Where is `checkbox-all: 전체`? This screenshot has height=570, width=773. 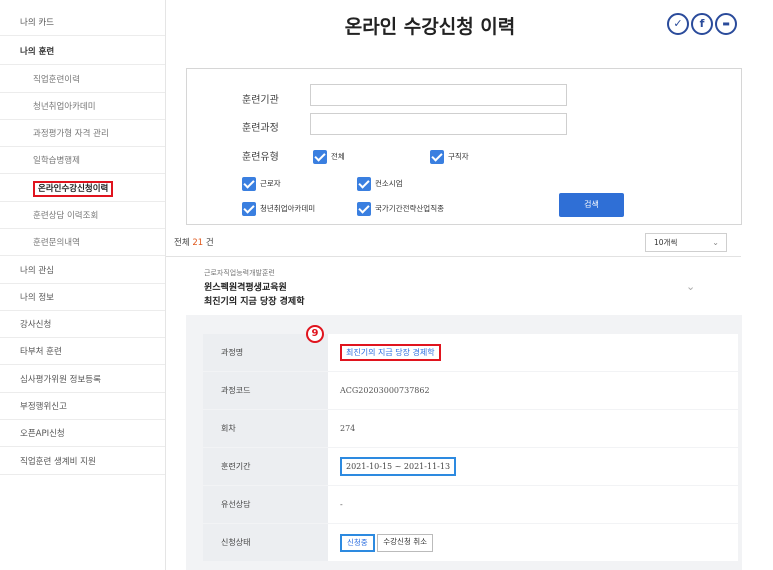 checkbox-all: 전체 is located at coordinates (329, 157).